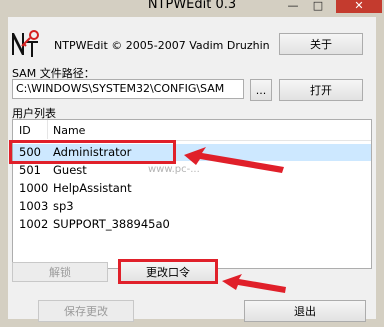 This screenshot has height=327, width=384. I want to click on row-id: 1002, so click(34, 224).